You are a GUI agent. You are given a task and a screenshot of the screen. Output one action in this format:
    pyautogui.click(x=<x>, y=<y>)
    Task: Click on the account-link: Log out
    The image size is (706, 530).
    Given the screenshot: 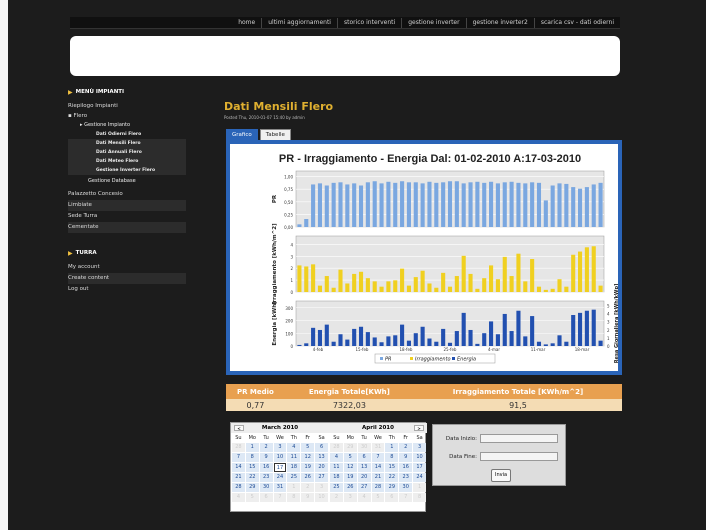 What is the action you would take?
    pyautogui.click(x=127, y=289)
    